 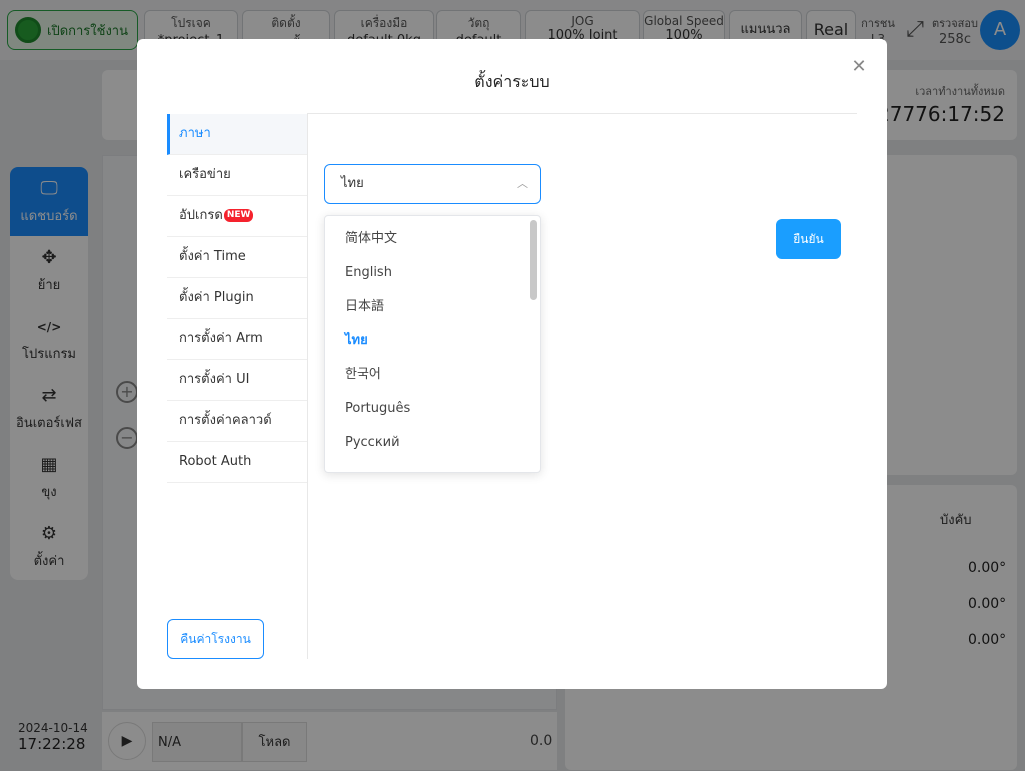 I want to click on menu-divider, so click(x=307, y=386).